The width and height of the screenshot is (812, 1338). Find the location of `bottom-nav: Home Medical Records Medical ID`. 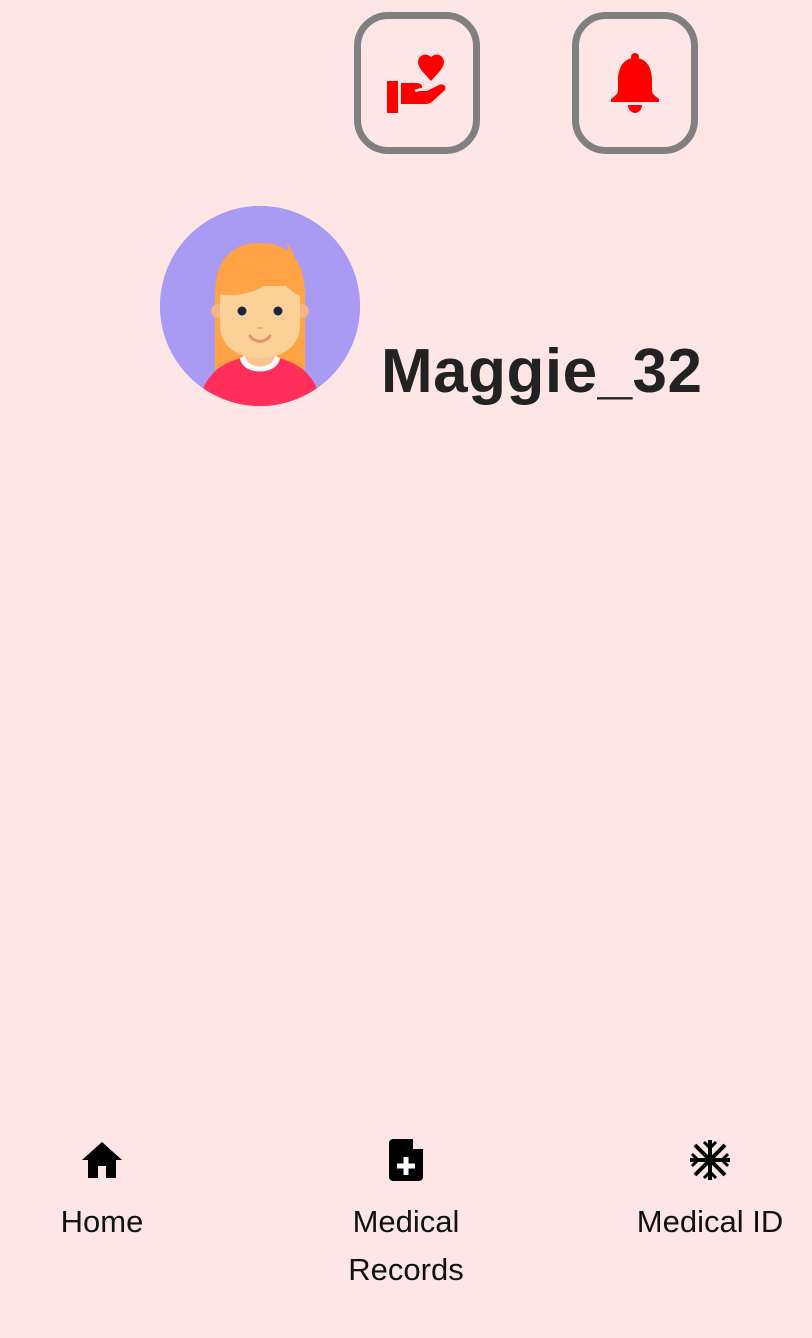

bottom-nav: Home Medical Records Medical ID is located at coordinates (406, 1220).